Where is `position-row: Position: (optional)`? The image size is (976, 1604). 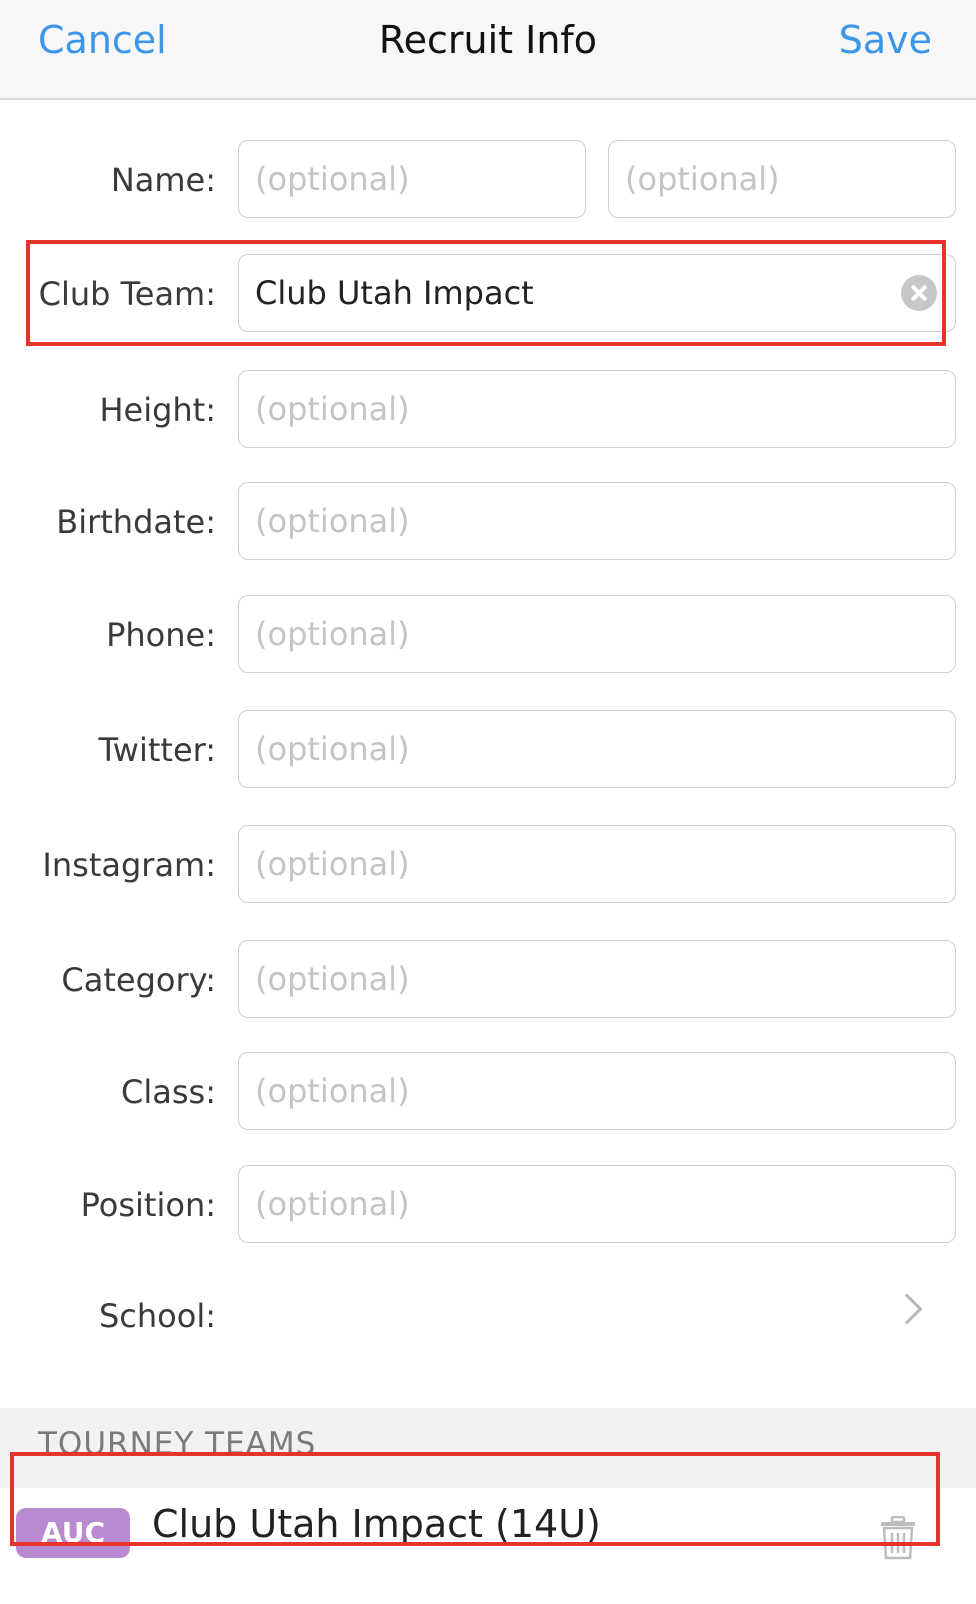
position-row: Position: (optional) is located at coordinates (488, 1205).